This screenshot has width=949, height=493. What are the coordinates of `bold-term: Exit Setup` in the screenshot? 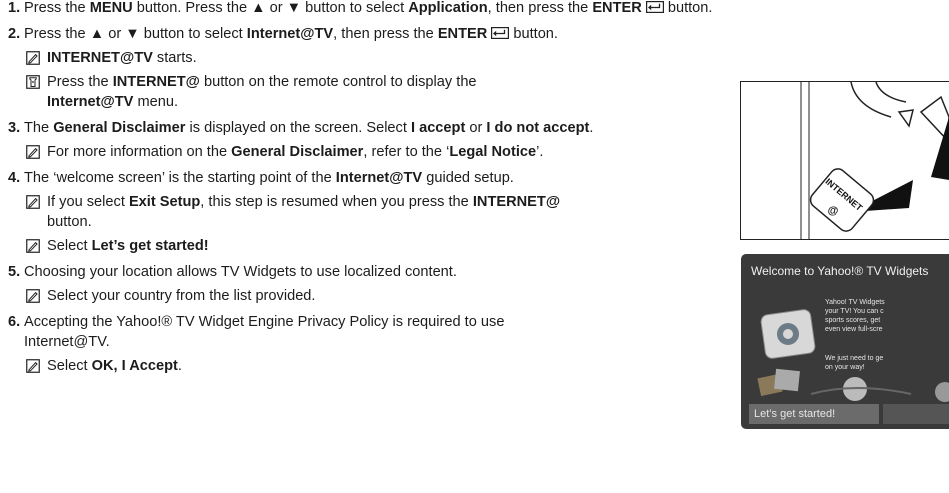 It's located at (164, 202).